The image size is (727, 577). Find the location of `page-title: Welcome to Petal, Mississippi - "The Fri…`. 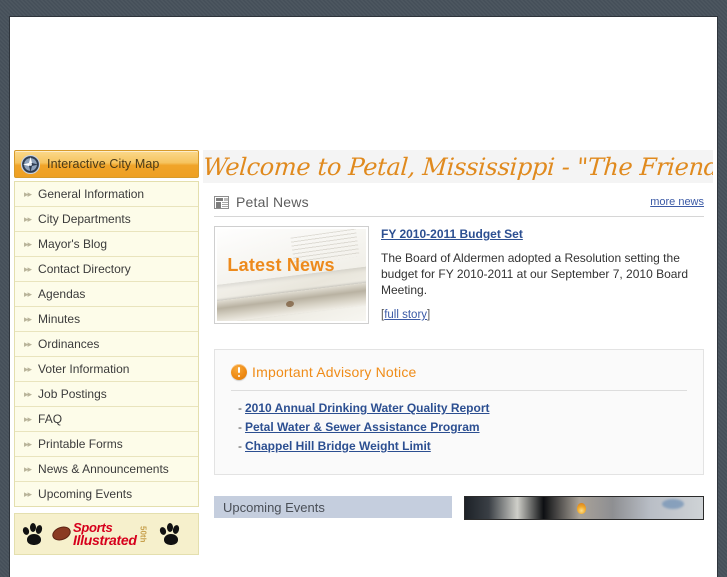

page-title: Welcome to Petal, Mississippi - "The Fri… is located at coordinates (458, 166).